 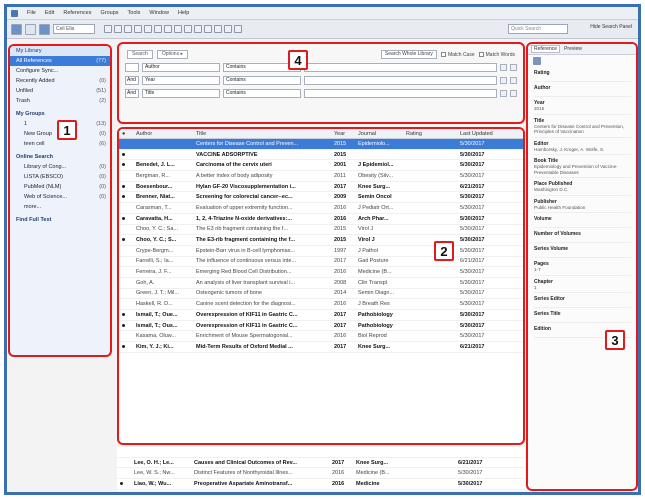 I want to click on column-journal: Journal, so click(x=379, y=134).